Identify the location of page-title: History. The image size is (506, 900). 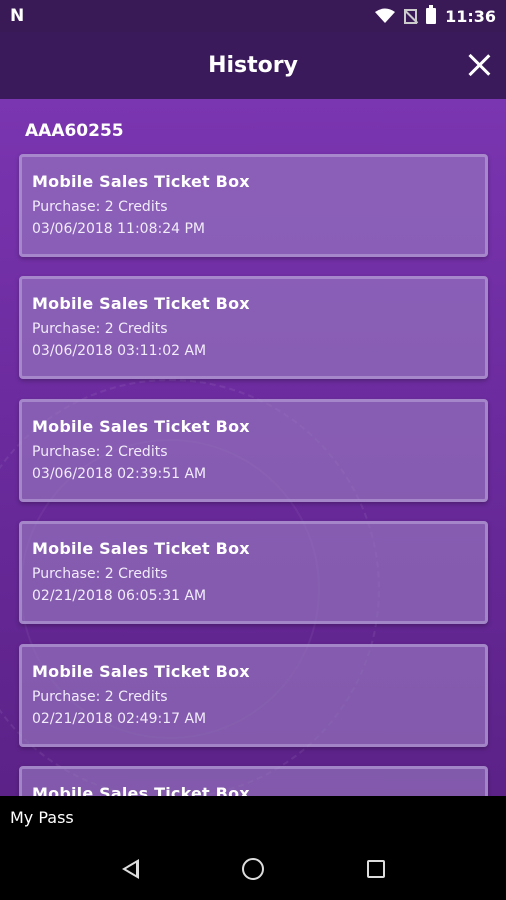
(253, 65).